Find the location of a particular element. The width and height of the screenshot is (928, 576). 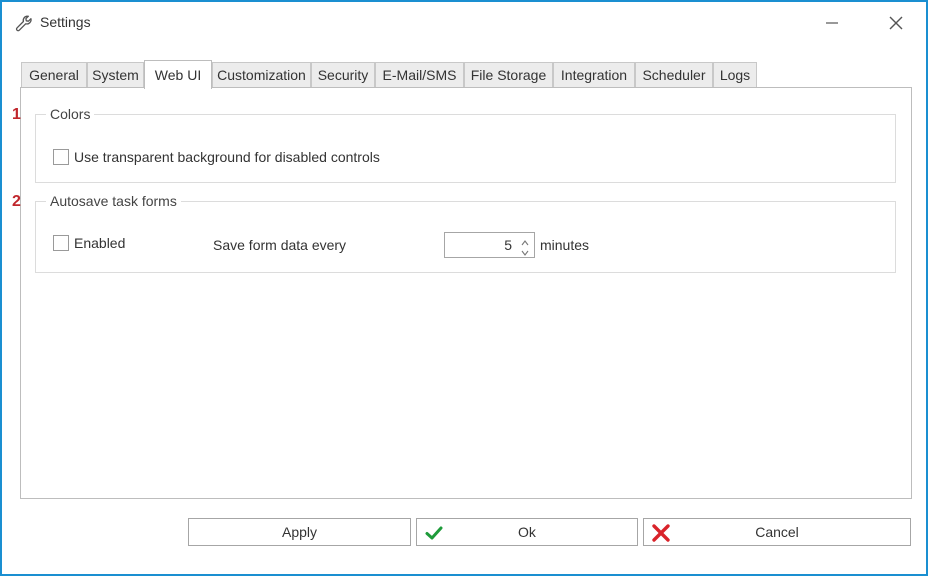

tab-web-ui: Web UI is located at coordinates (178, 74).